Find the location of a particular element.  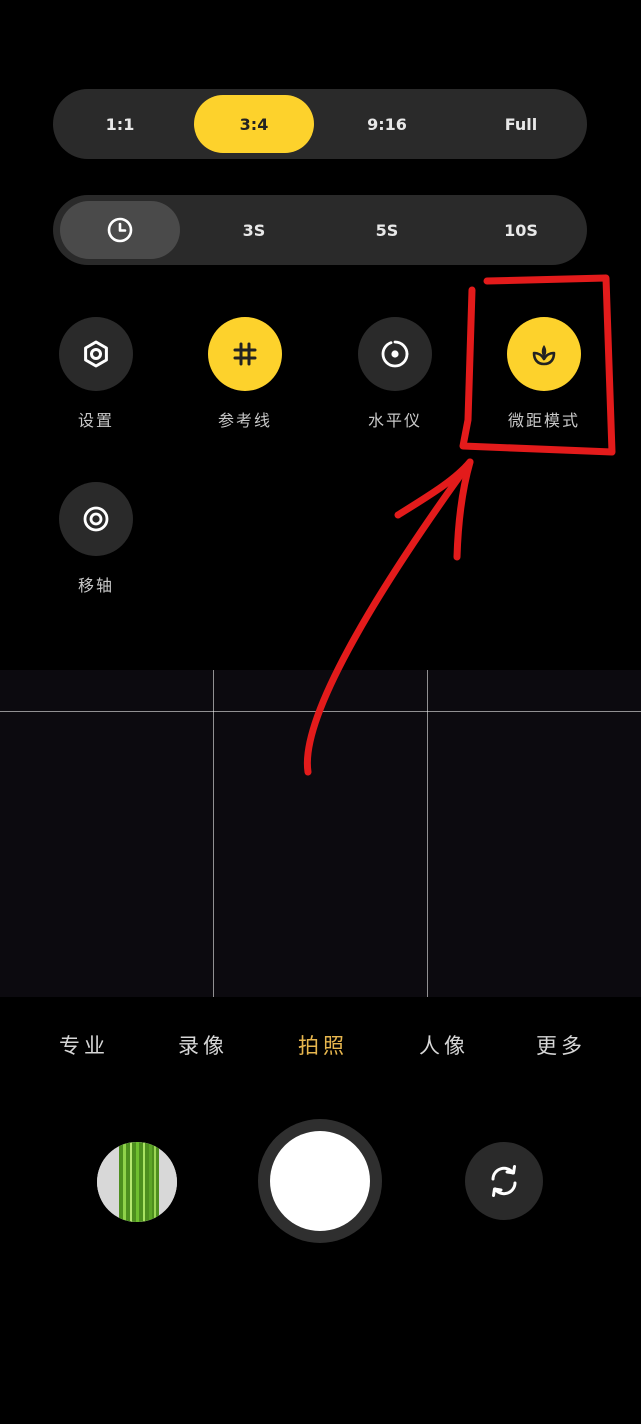

tilt-shift-button is located at coordinates (96, 519).